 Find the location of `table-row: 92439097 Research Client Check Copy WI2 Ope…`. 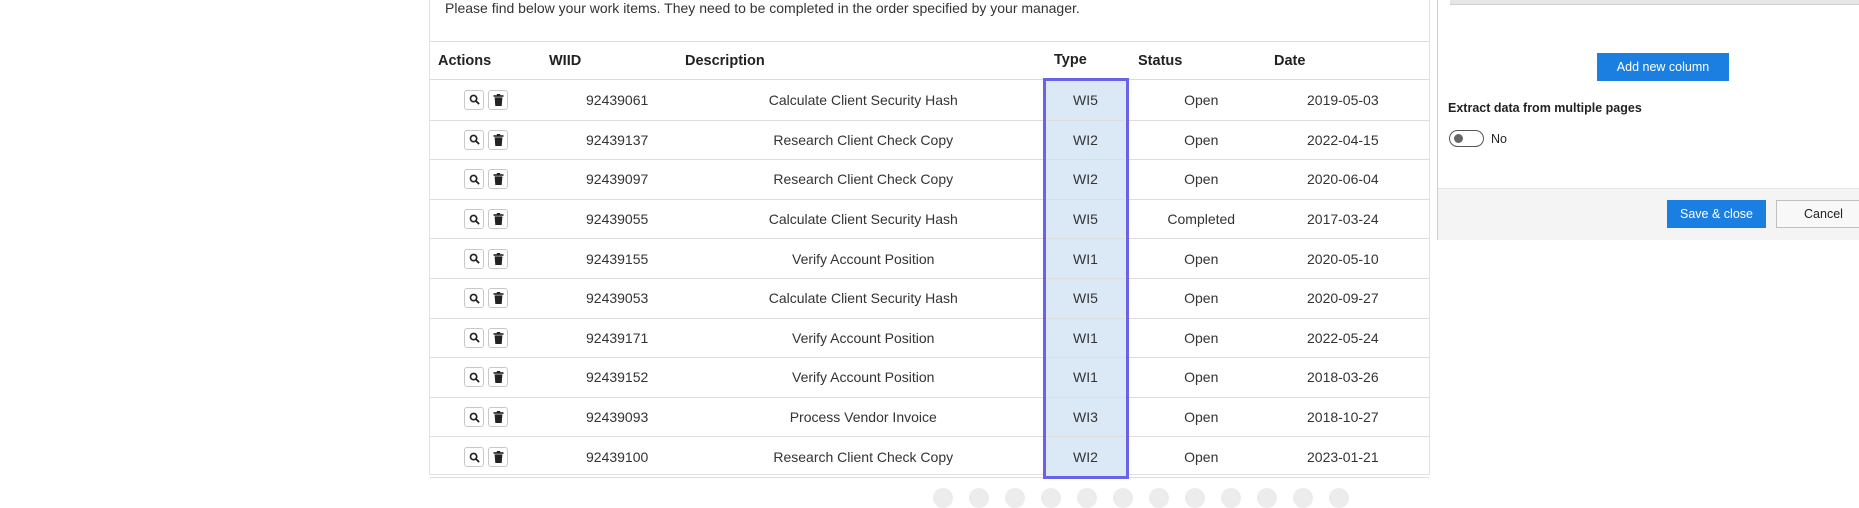

table-row: 92439097 Research Client Check Copy WI2 Ope… is located at coordinates (929, 179).